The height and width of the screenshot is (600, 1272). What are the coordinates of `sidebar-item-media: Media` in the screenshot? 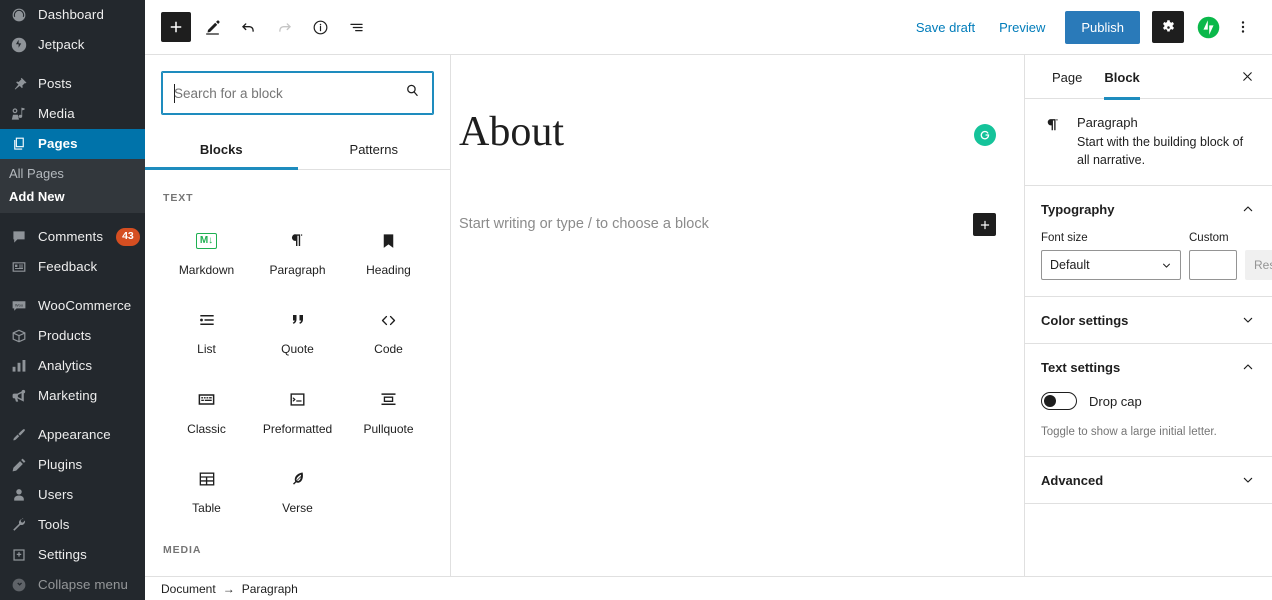 It's located at (72, 114).